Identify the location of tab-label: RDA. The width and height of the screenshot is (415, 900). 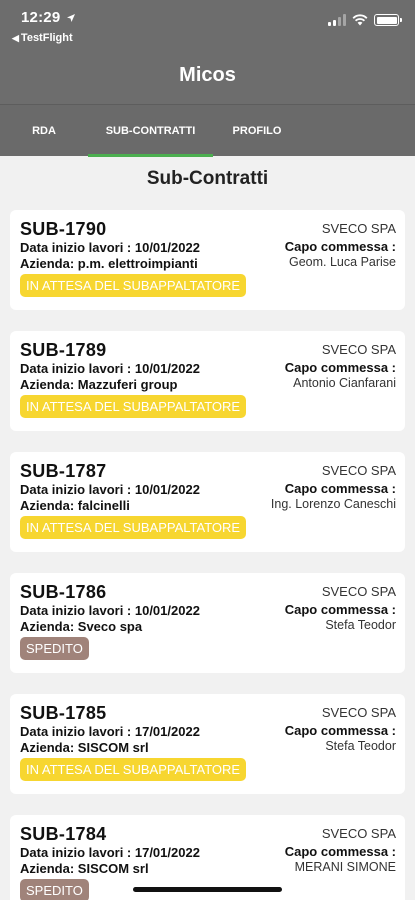
(44, 131).